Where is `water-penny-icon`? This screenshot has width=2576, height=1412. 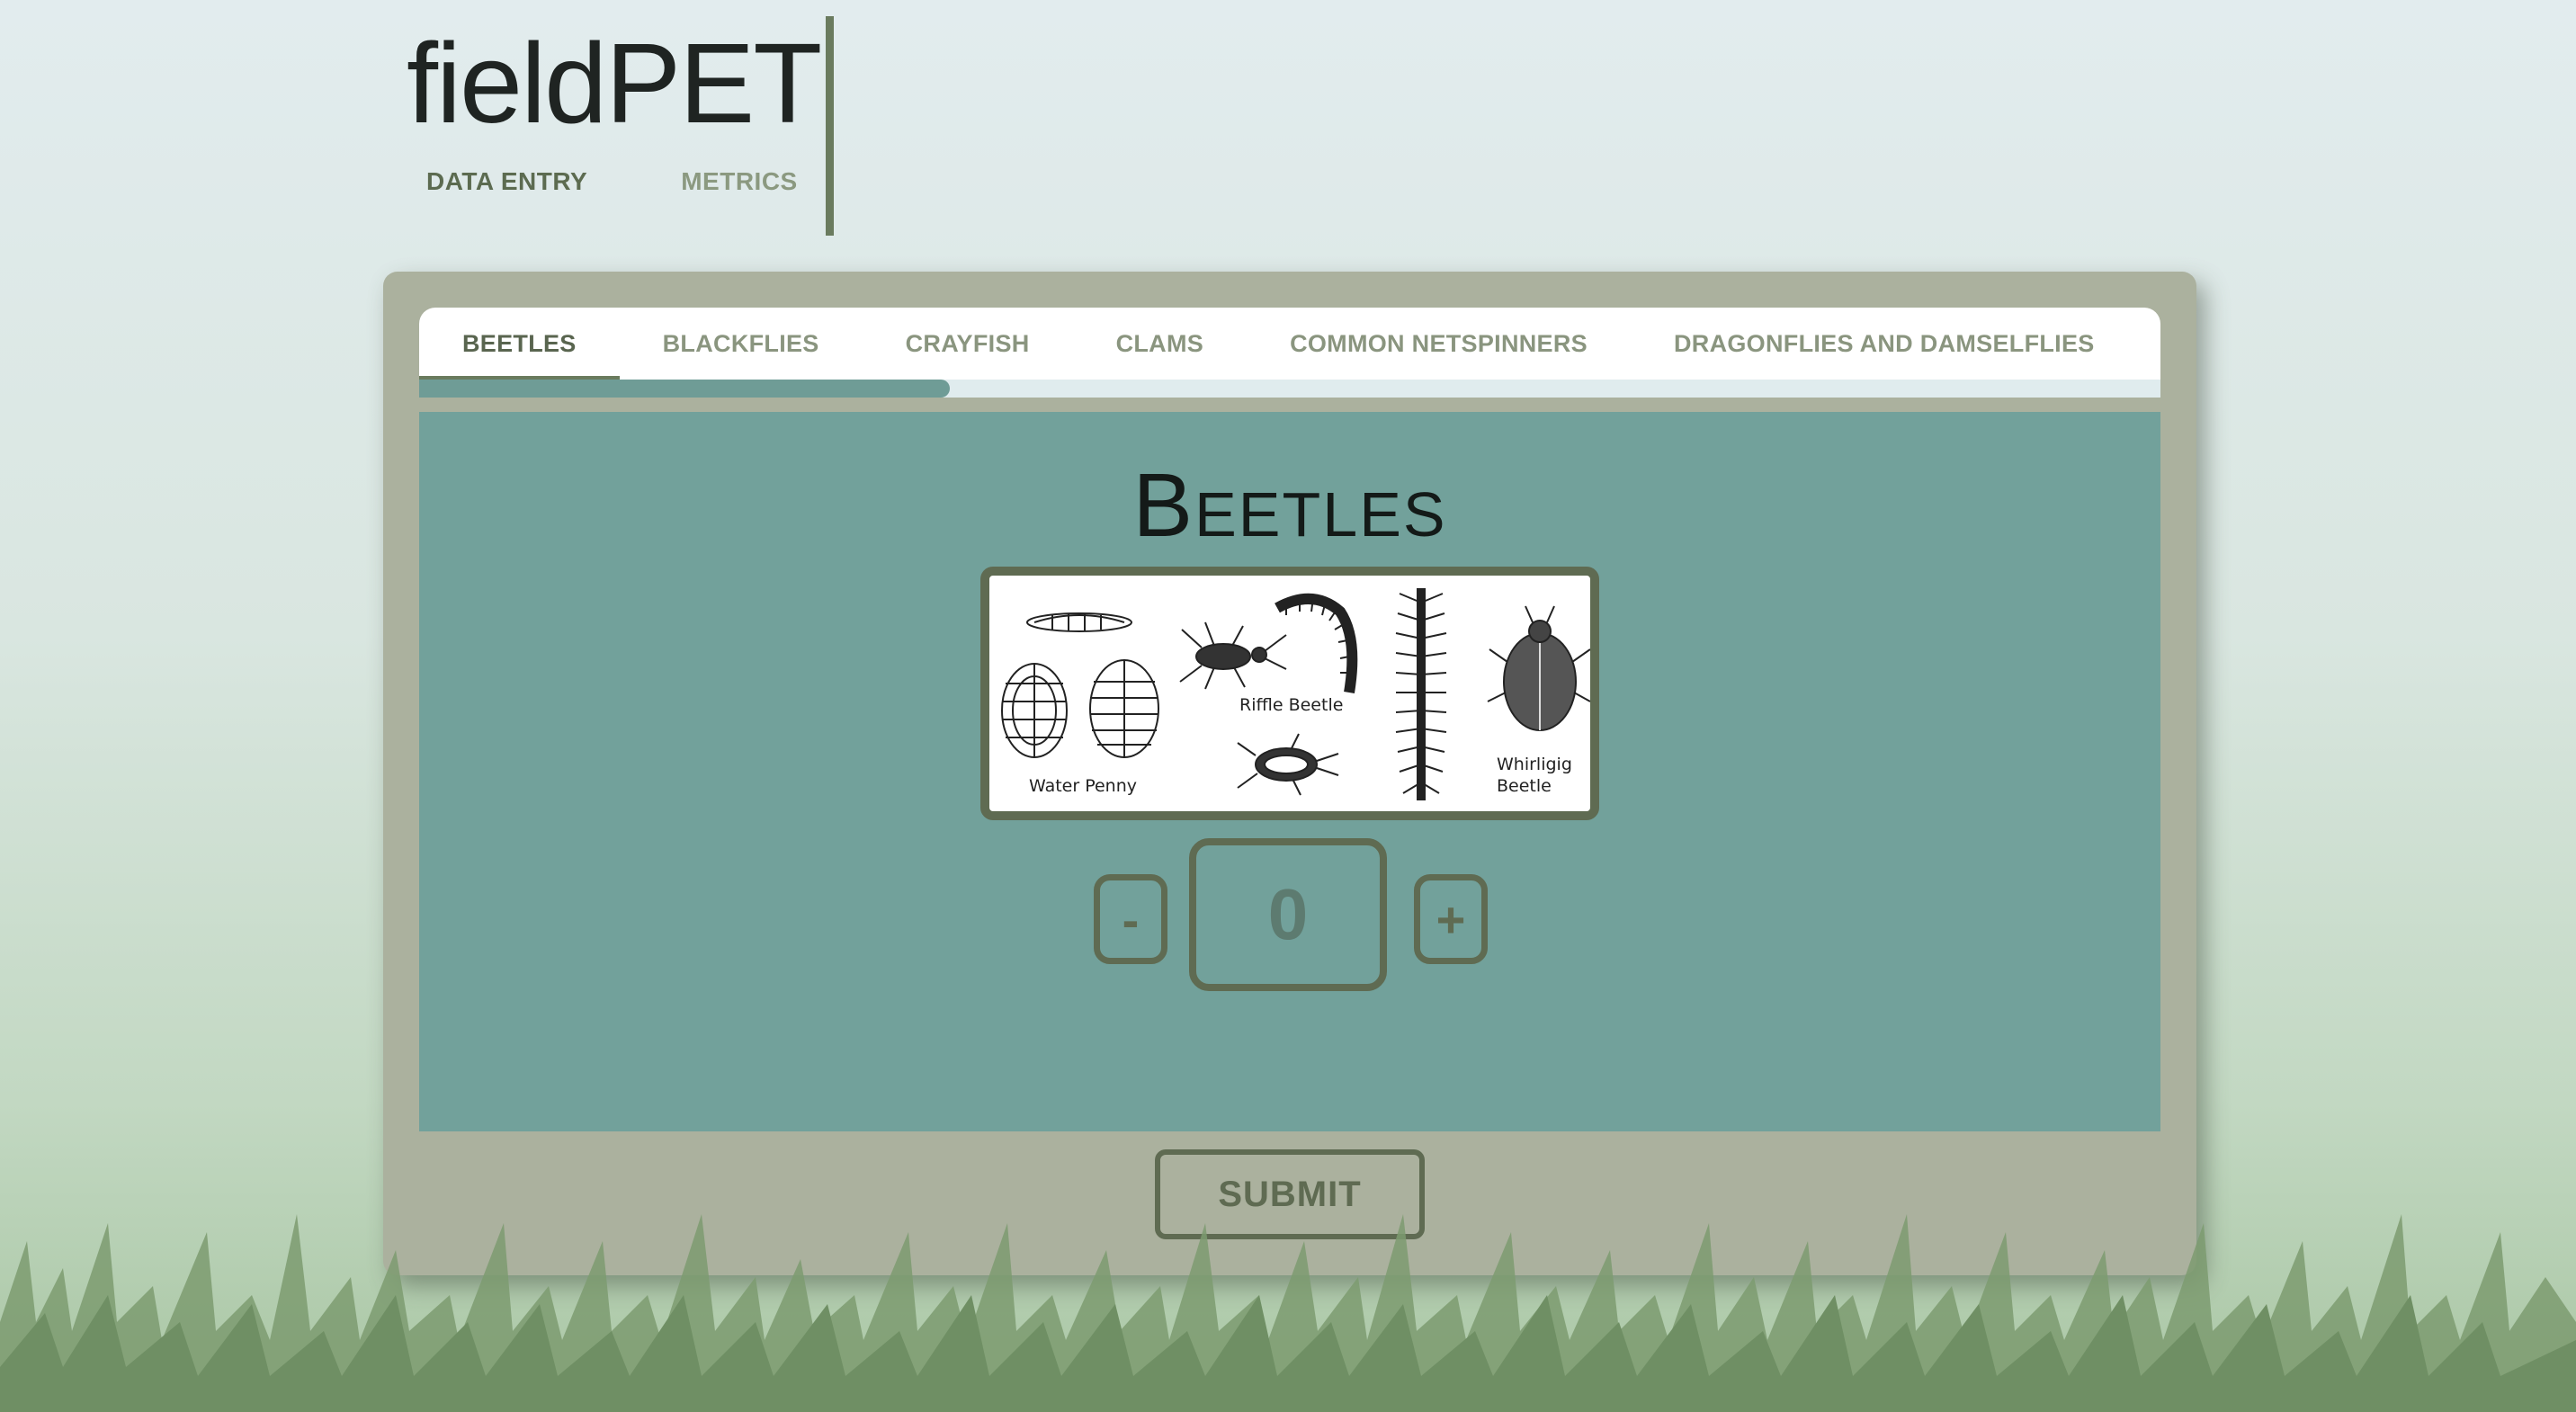
water-penny-icon is located at coordinates (1080, 708).